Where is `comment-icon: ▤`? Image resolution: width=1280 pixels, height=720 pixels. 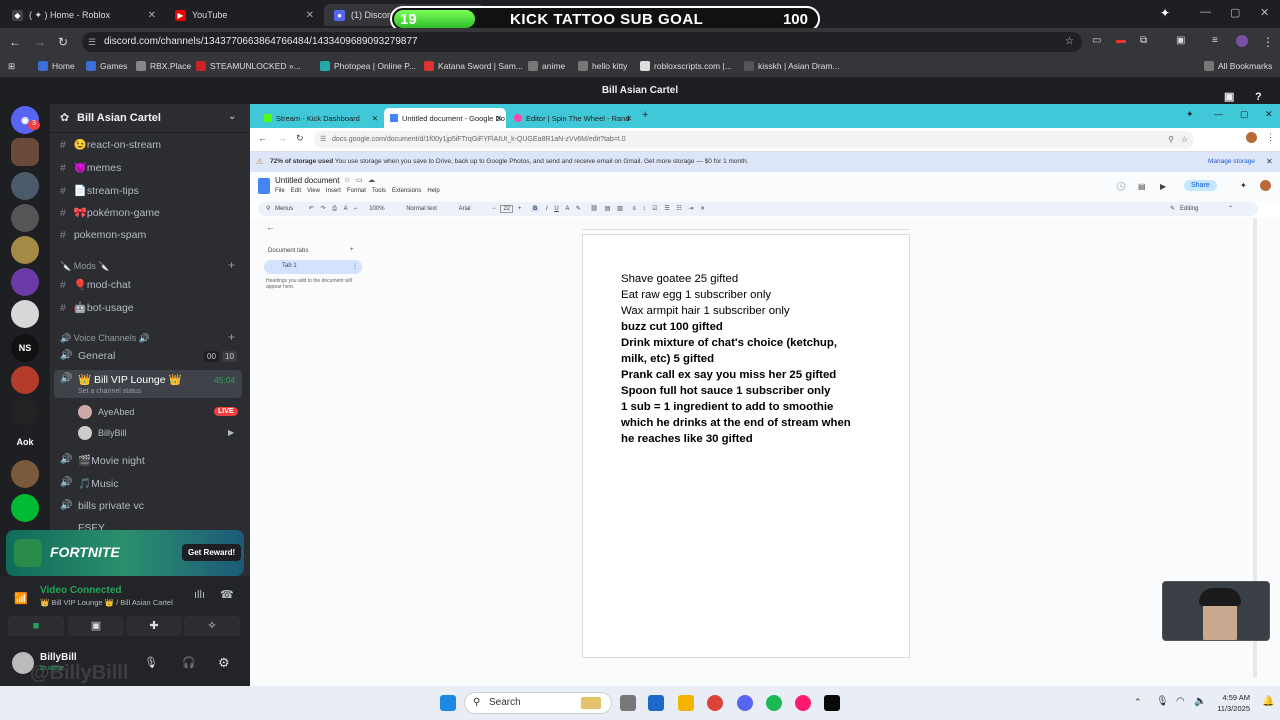 comment-icon: ▤ is located at coordinates (1142, 186).